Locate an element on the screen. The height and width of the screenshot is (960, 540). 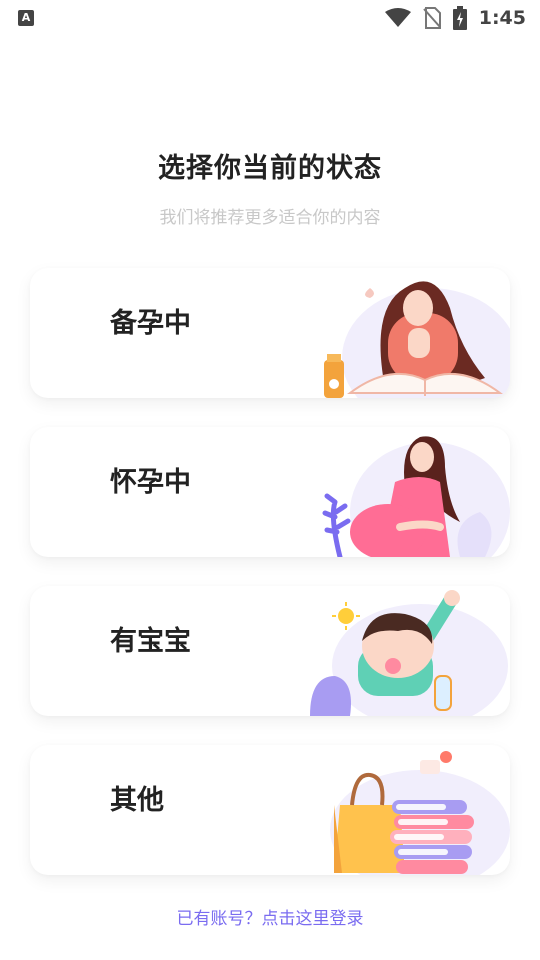
option-card-other: 其他 is located at coordinates (270, 810).